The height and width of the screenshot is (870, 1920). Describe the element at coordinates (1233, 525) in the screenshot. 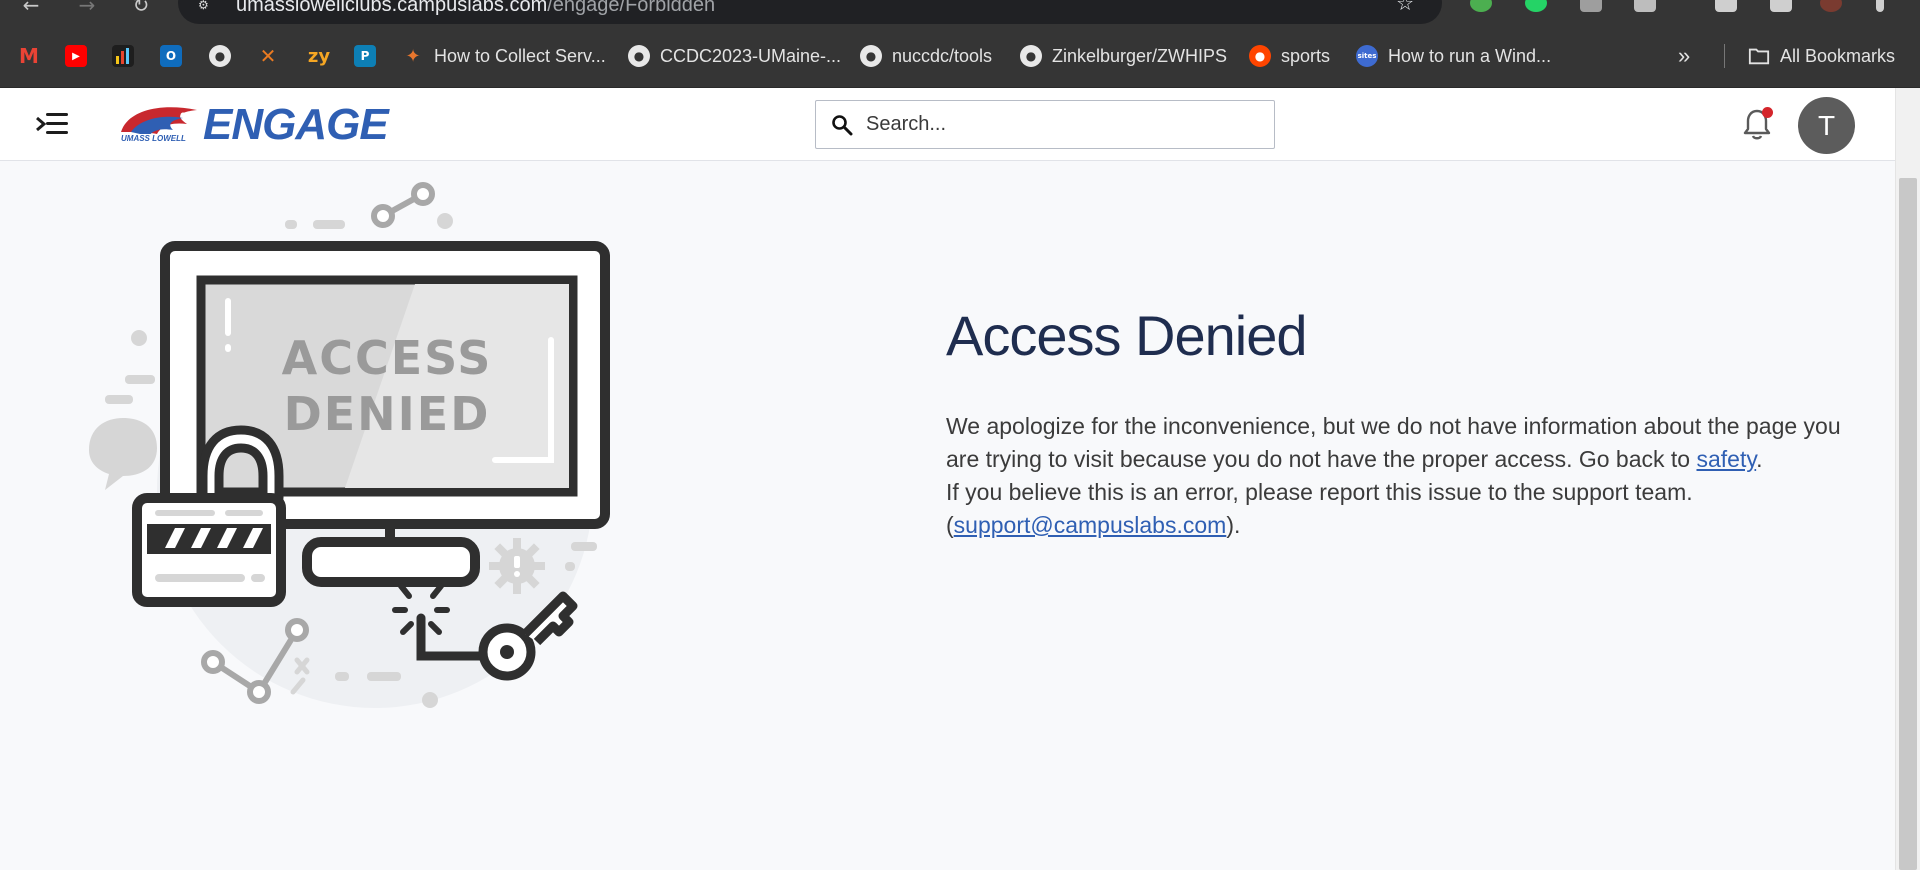

I see `punctuation: ).` at that location.